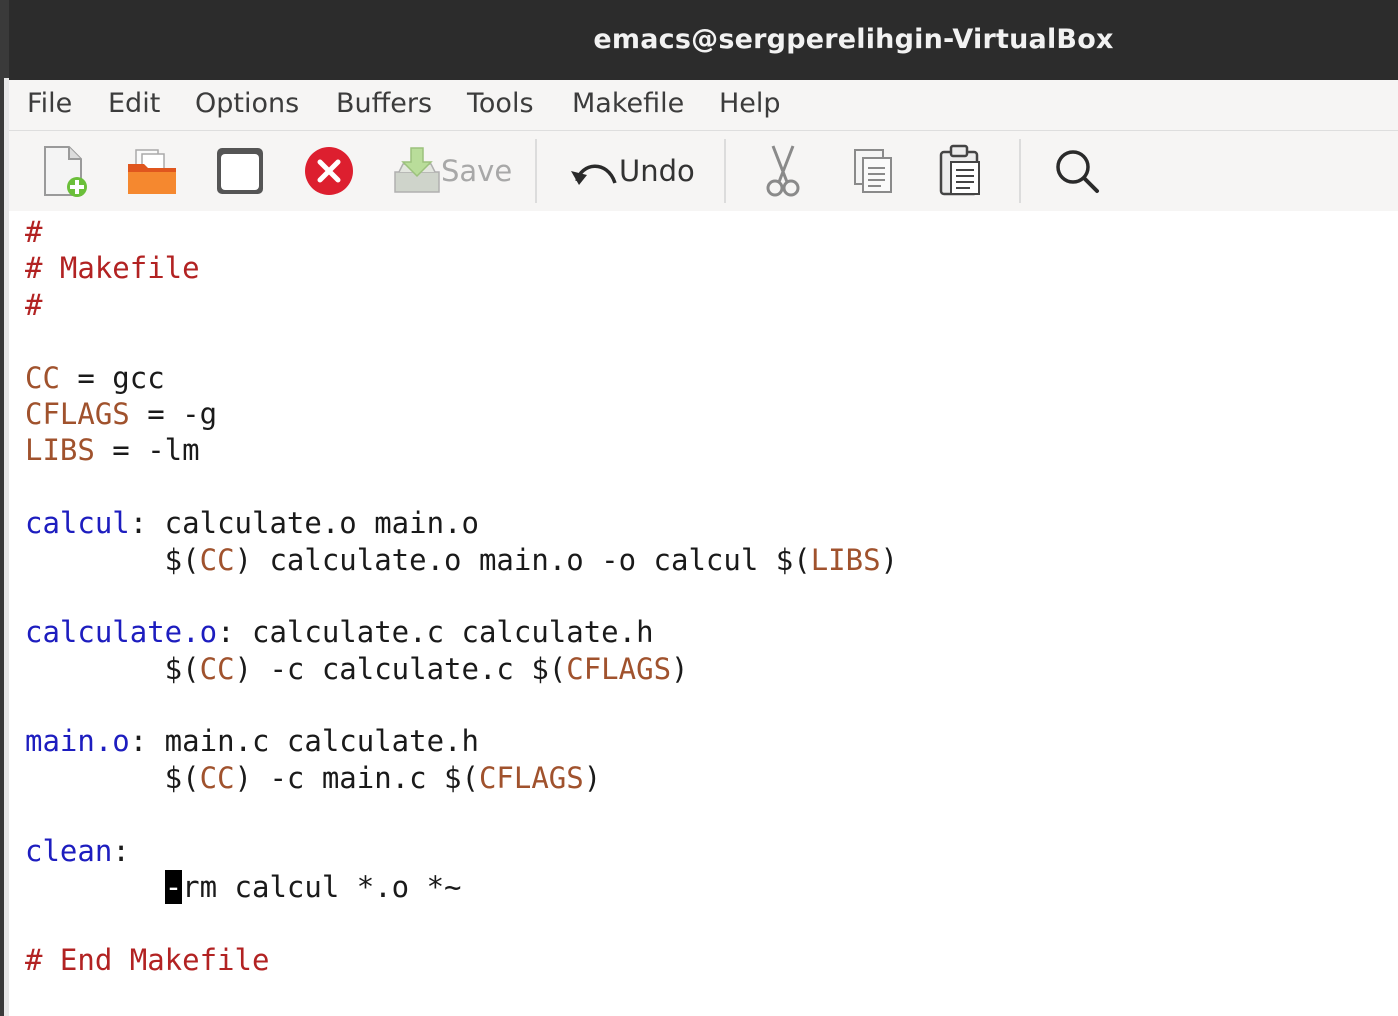  What do you see at coordinates (304, 741) in the screenshot?
I see `code-token: : main.c calculate.h` at bounding box center [304, 741].